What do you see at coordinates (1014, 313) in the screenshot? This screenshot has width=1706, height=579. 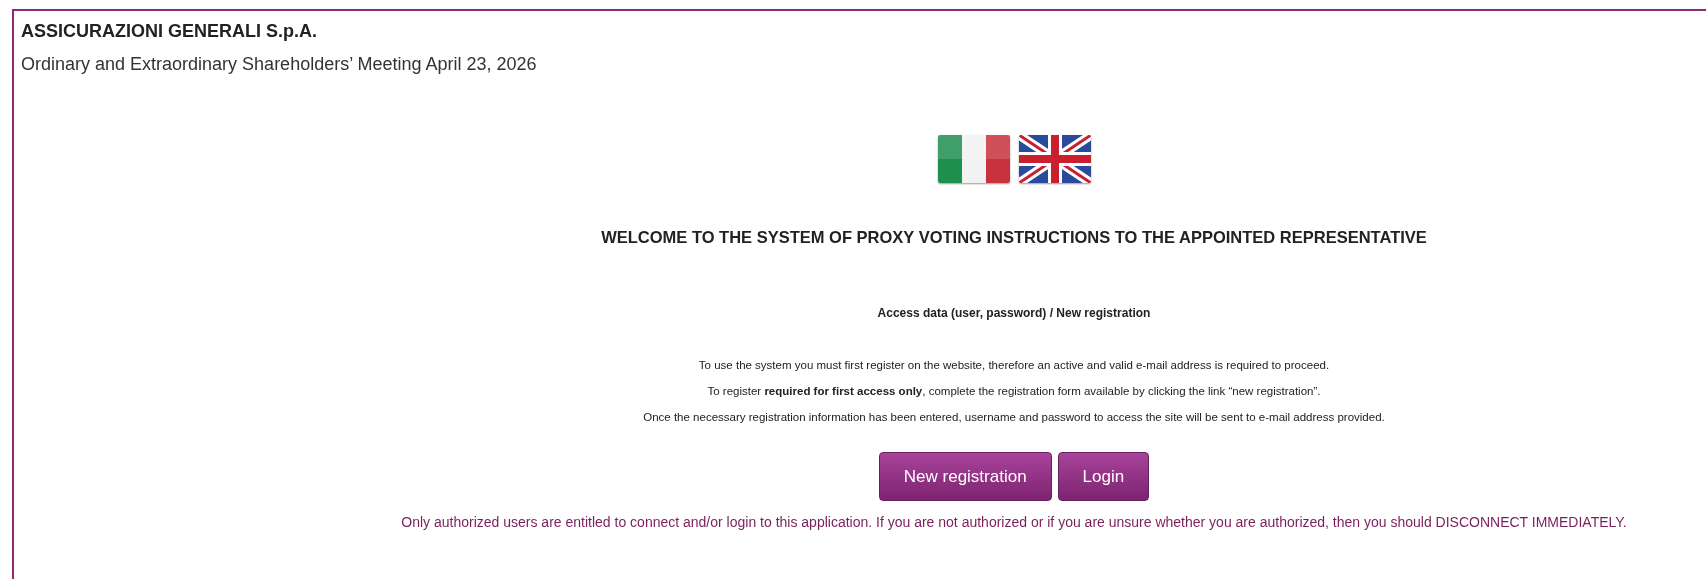 I see `access-data-title: Access data (user, password) / New registration` at bounding box center [1014, 313].